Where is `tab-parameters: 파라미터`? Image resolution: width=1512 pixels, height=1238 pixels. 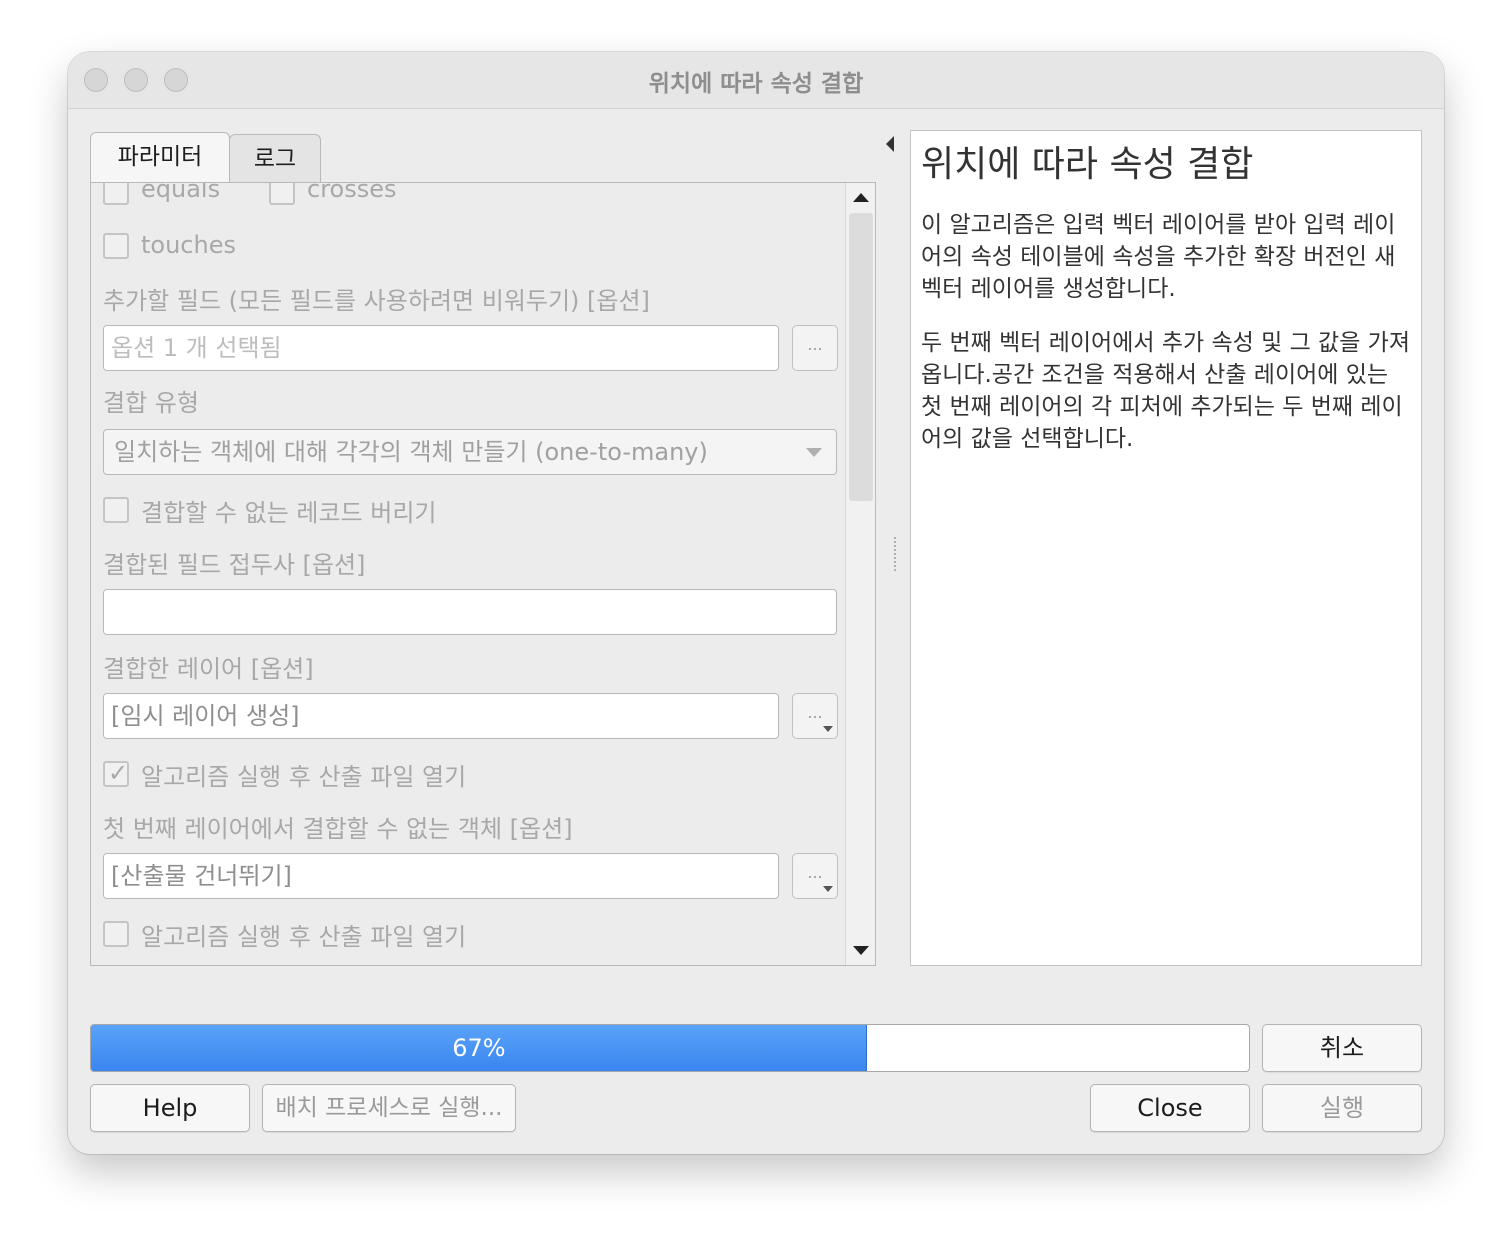
tab-parameters: 파라미터 is located at coordinates (160, 157).